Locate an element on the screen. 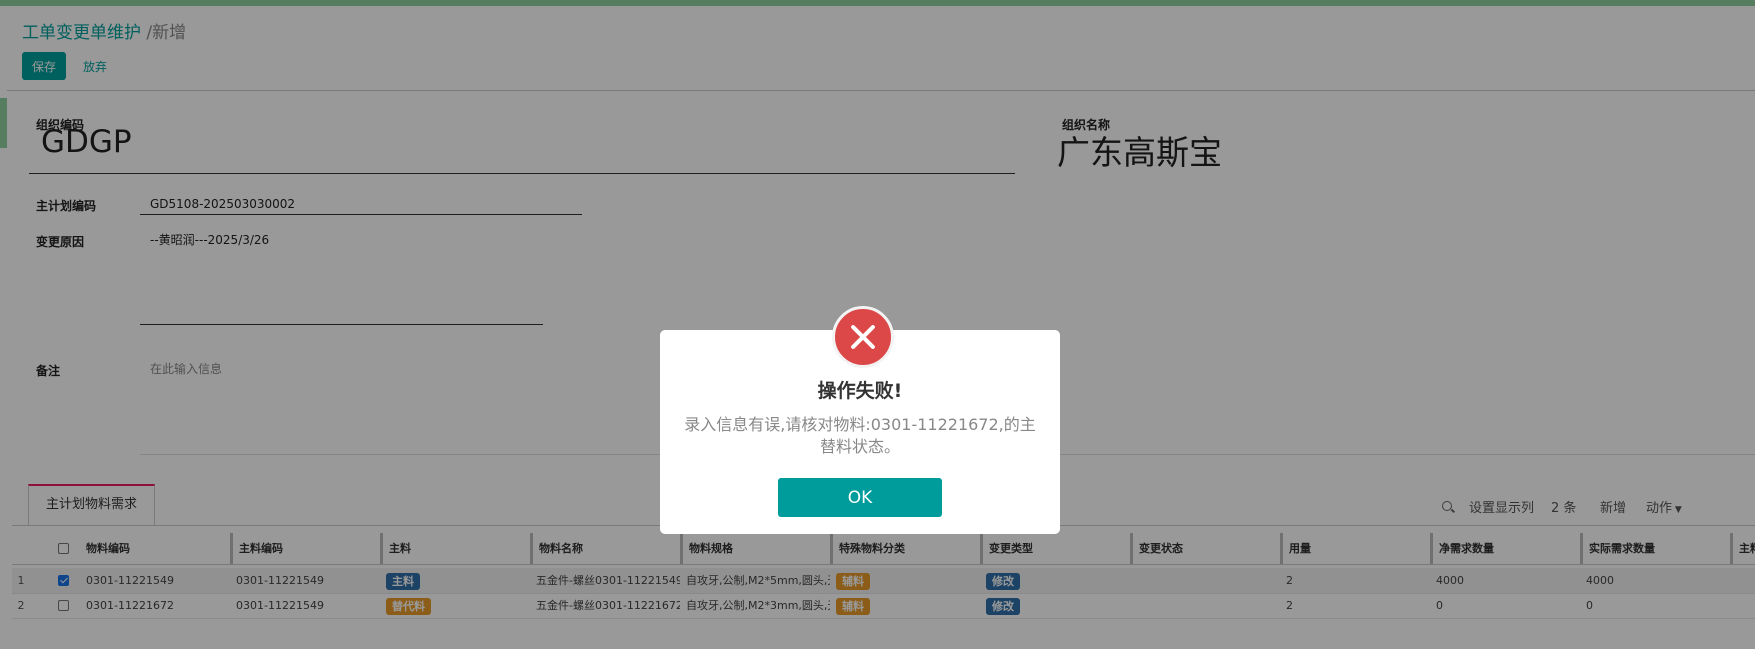  dialog-title: 操作失败! is located at coordinates (860, 391).